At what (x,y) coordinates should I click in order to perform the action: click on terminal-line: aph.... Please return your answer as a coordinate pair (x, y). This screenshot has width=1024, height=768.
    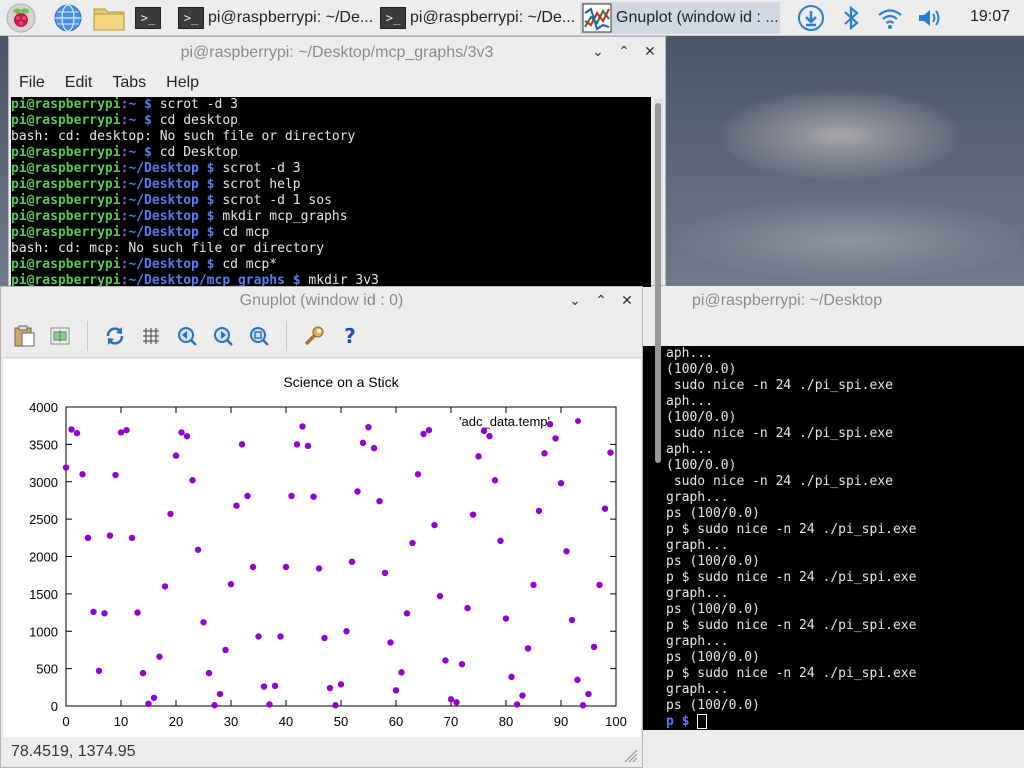
    Looking at the image, I should click on (689, 353).